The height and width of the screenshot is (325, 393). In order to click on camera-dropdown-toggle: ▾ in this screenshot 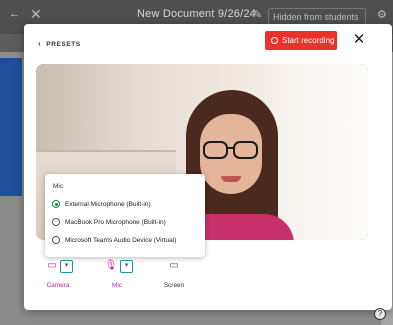, I will do `click(66, 266)`.